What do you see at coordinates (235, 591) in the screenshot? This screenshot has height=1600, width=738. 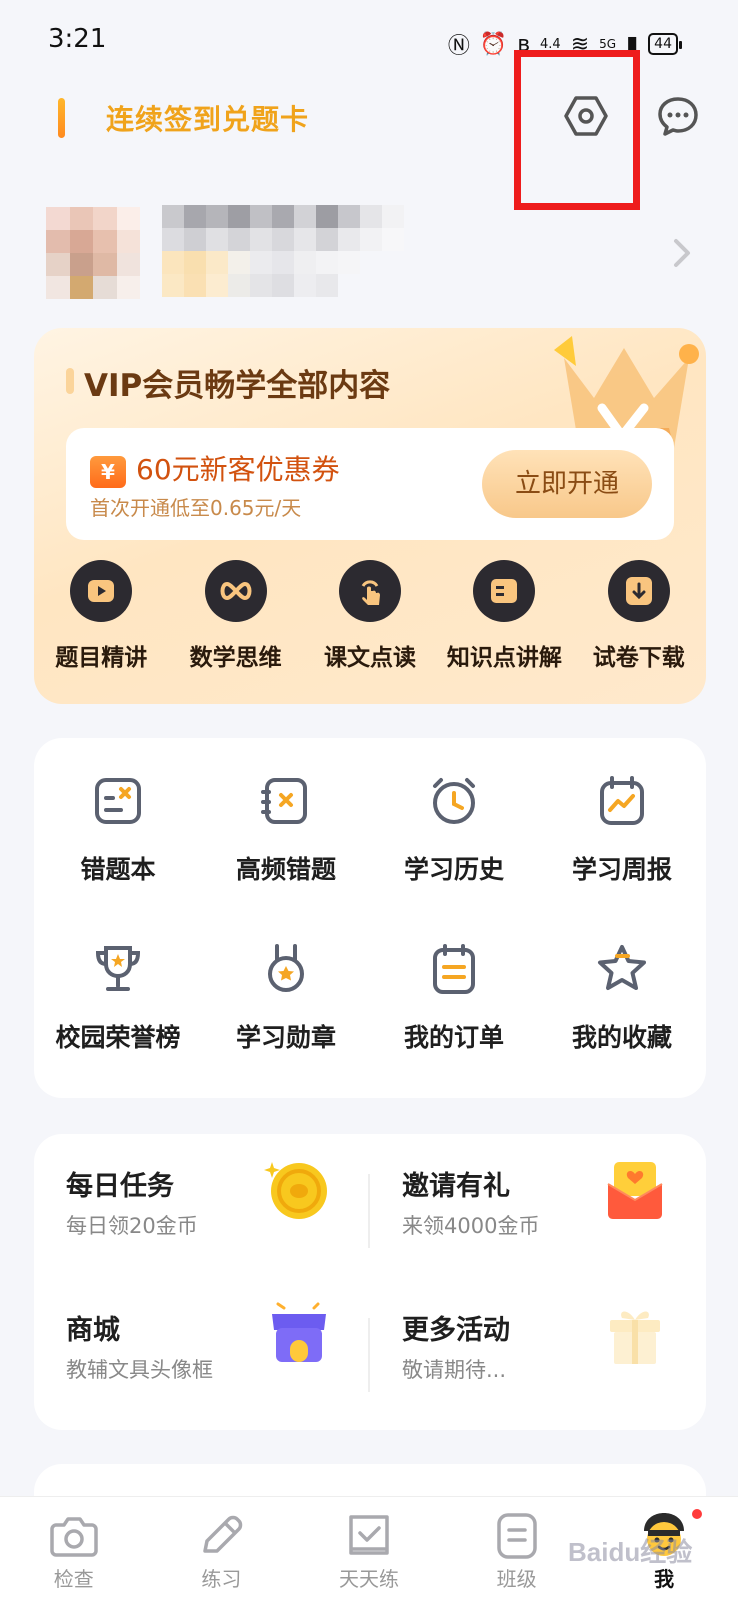 I see `infinity-icon` at bounding box center [235, 591].